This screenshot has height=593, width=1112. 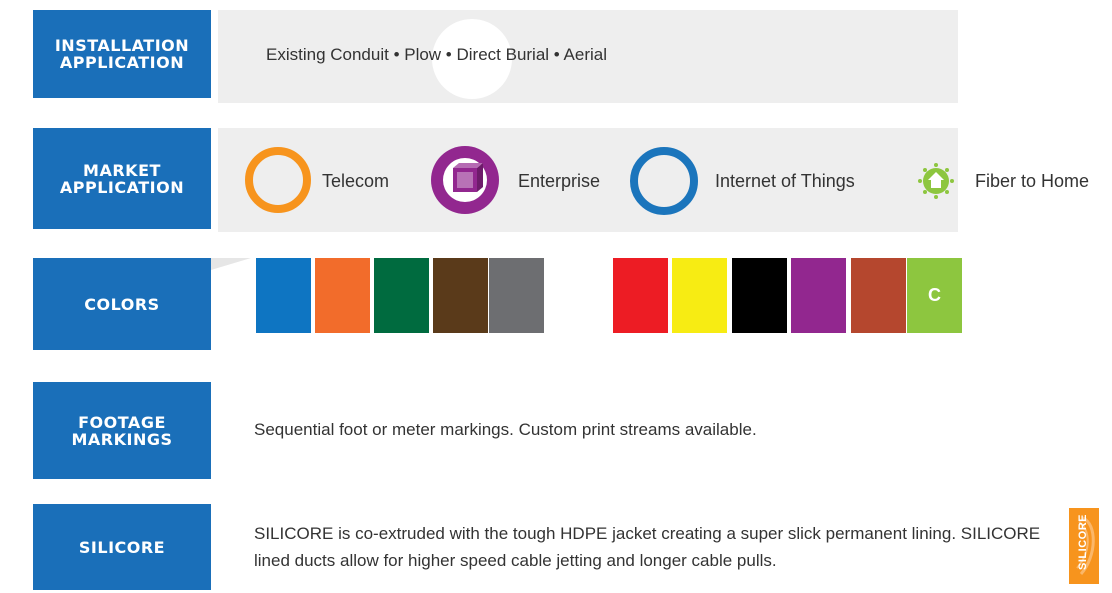 I want to click on color-swatch-green, so click(x=401, y=295).